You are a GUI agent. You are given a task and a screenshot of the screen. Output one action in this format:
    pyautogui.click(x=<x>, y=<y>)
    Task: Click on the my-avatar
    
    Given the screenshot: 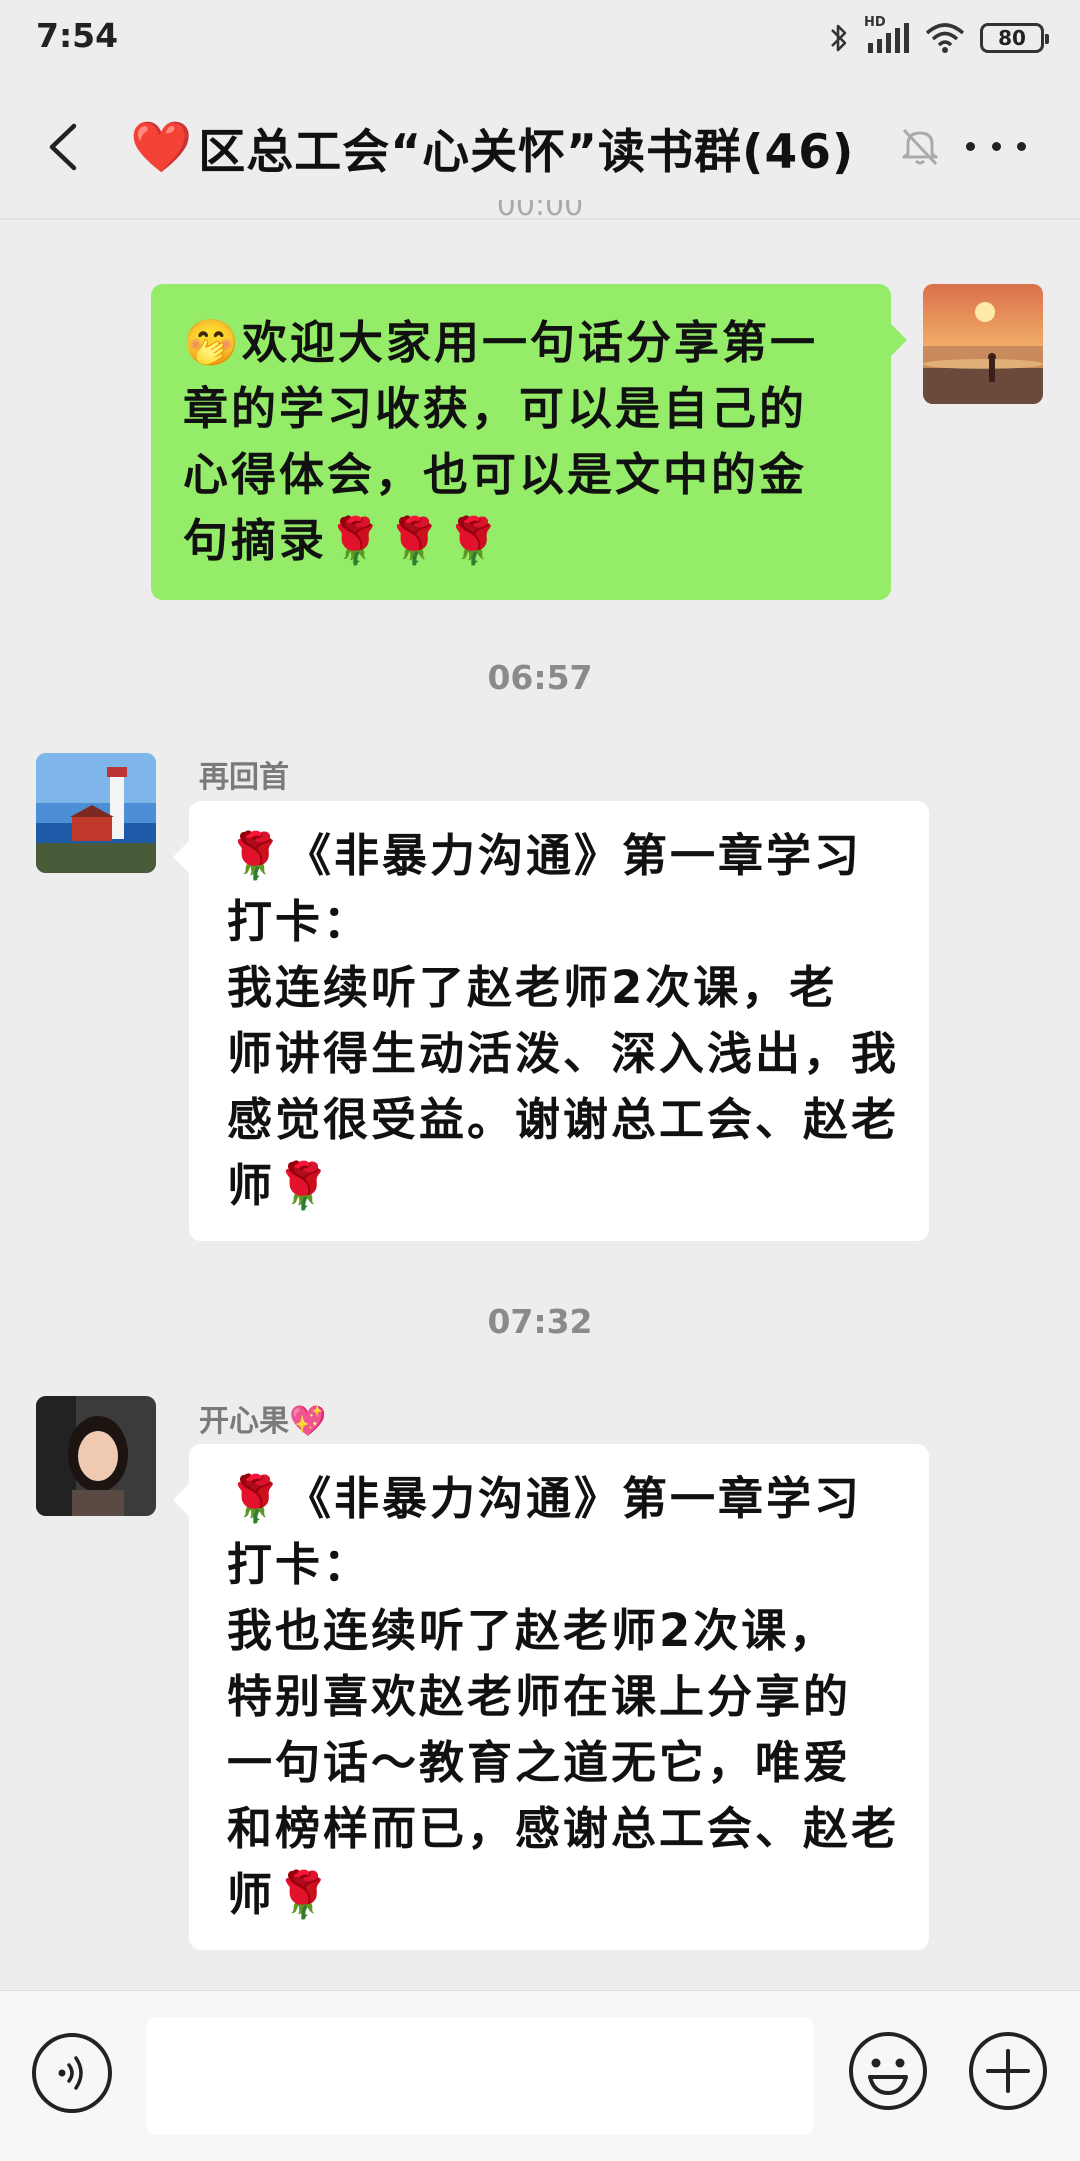 What is the action you would take?
    pyautogui.click(x=983, y=344)
    